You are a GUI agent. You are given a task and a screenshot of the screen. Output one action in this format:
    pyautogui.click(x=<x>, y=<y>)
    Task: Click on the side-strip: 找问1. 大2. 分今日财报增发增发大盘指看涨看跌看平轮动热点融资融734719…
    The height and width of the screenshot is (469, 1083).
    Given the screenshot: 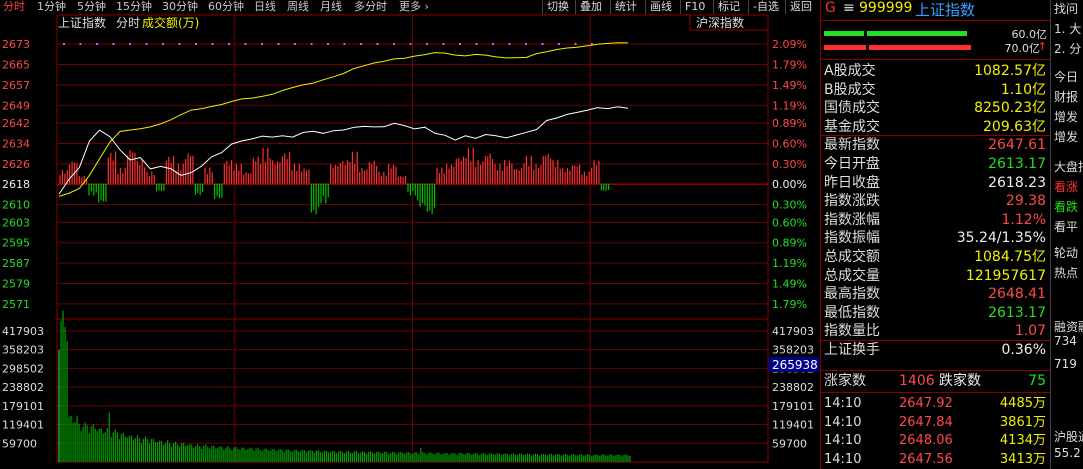 What is the action you would take?
    pyautogui.click(x=1066, y=234)
    